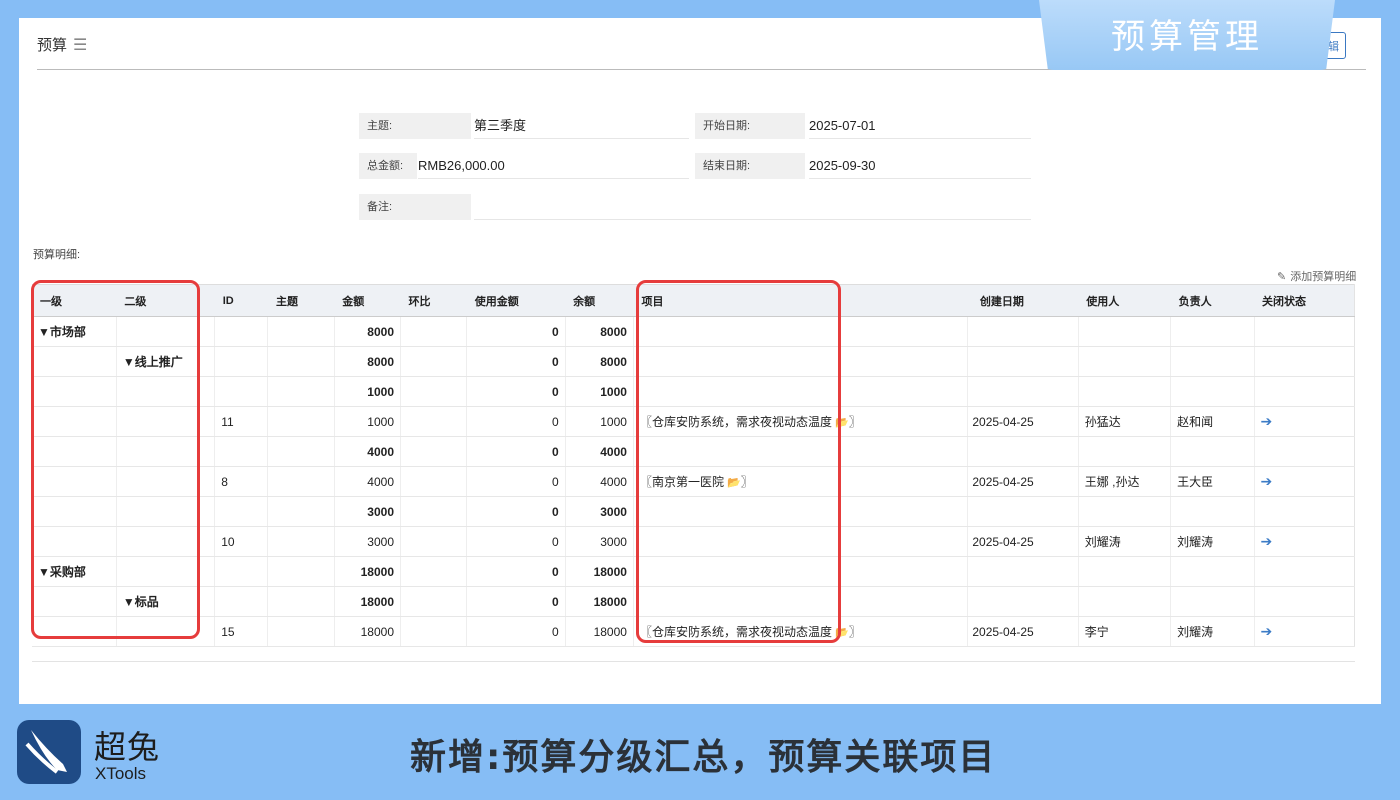 This screenshot has height=800, width=1400. I want to click on total-value: RMB26,000.00, so click(553, 166).